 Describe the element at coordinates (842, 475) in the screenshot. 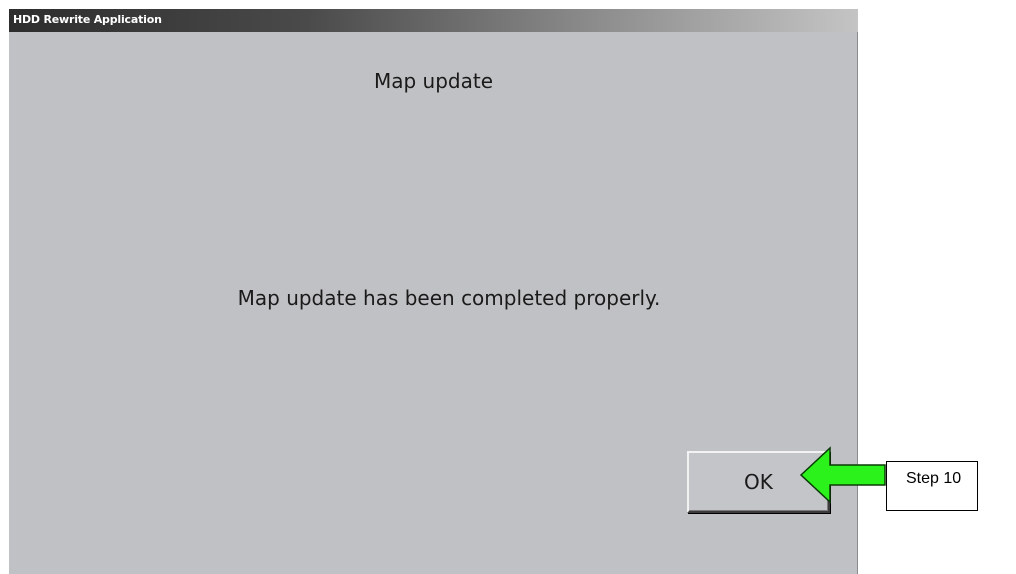

I see `left-arrow-icon` at that location.